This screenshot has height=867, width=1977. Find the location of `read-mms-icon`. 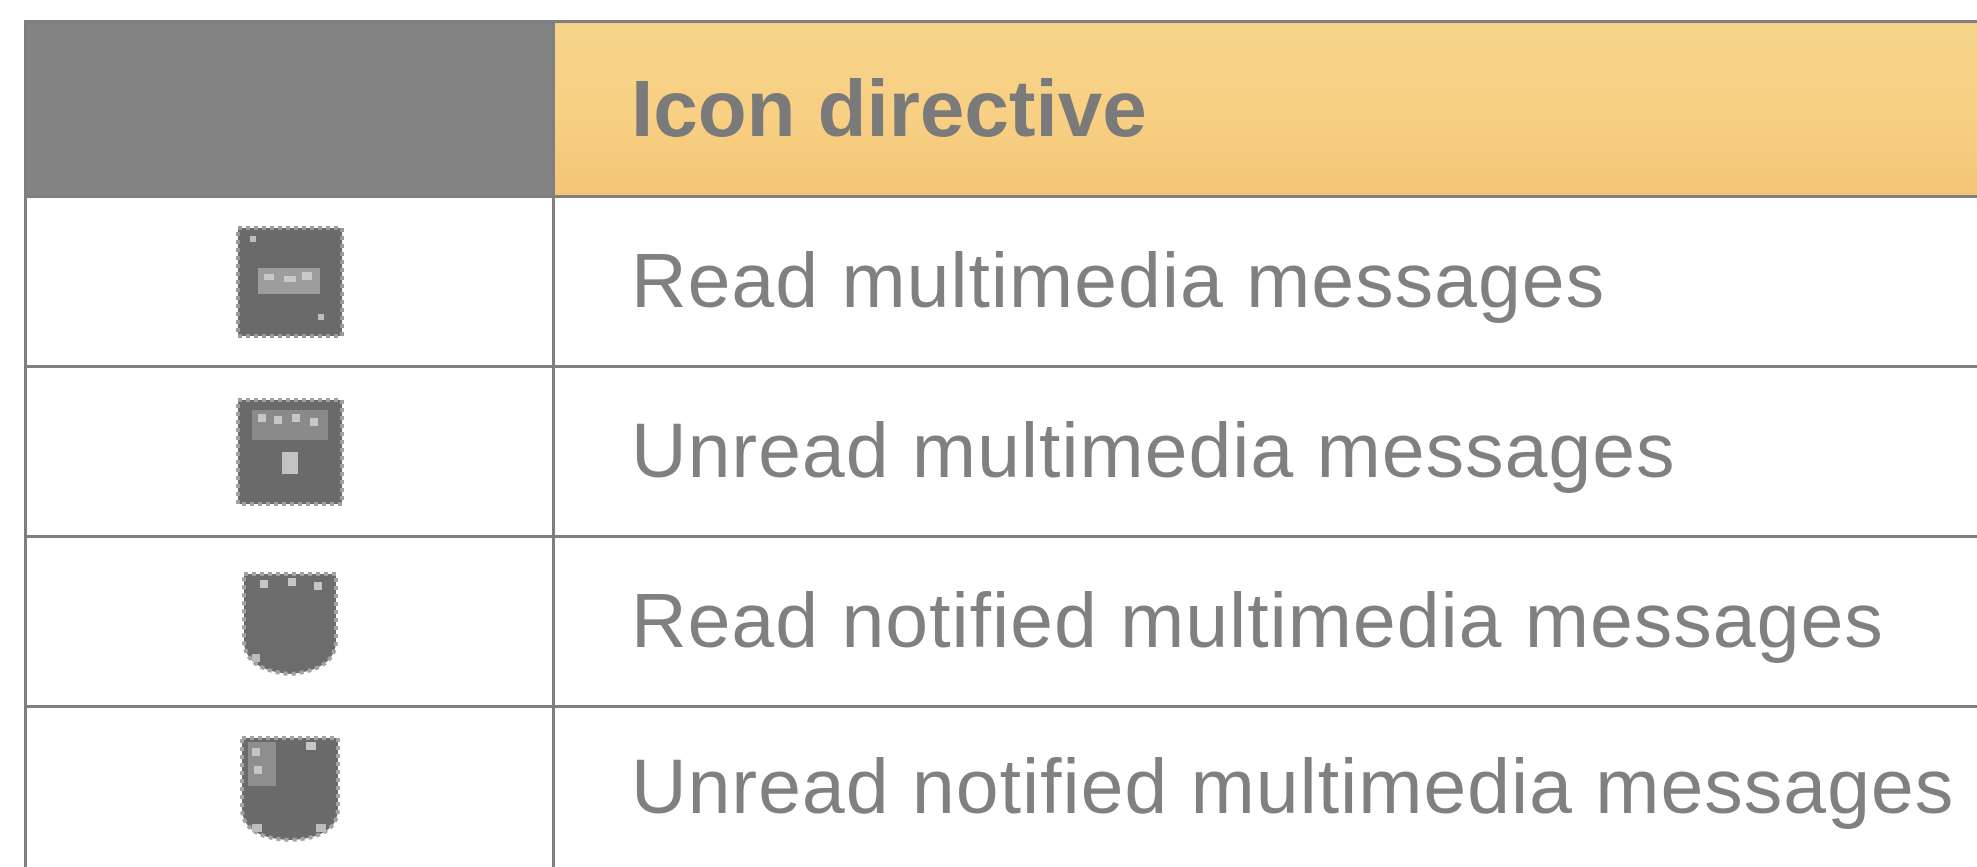

read-mms-icon is located at coordinates (290, 282).